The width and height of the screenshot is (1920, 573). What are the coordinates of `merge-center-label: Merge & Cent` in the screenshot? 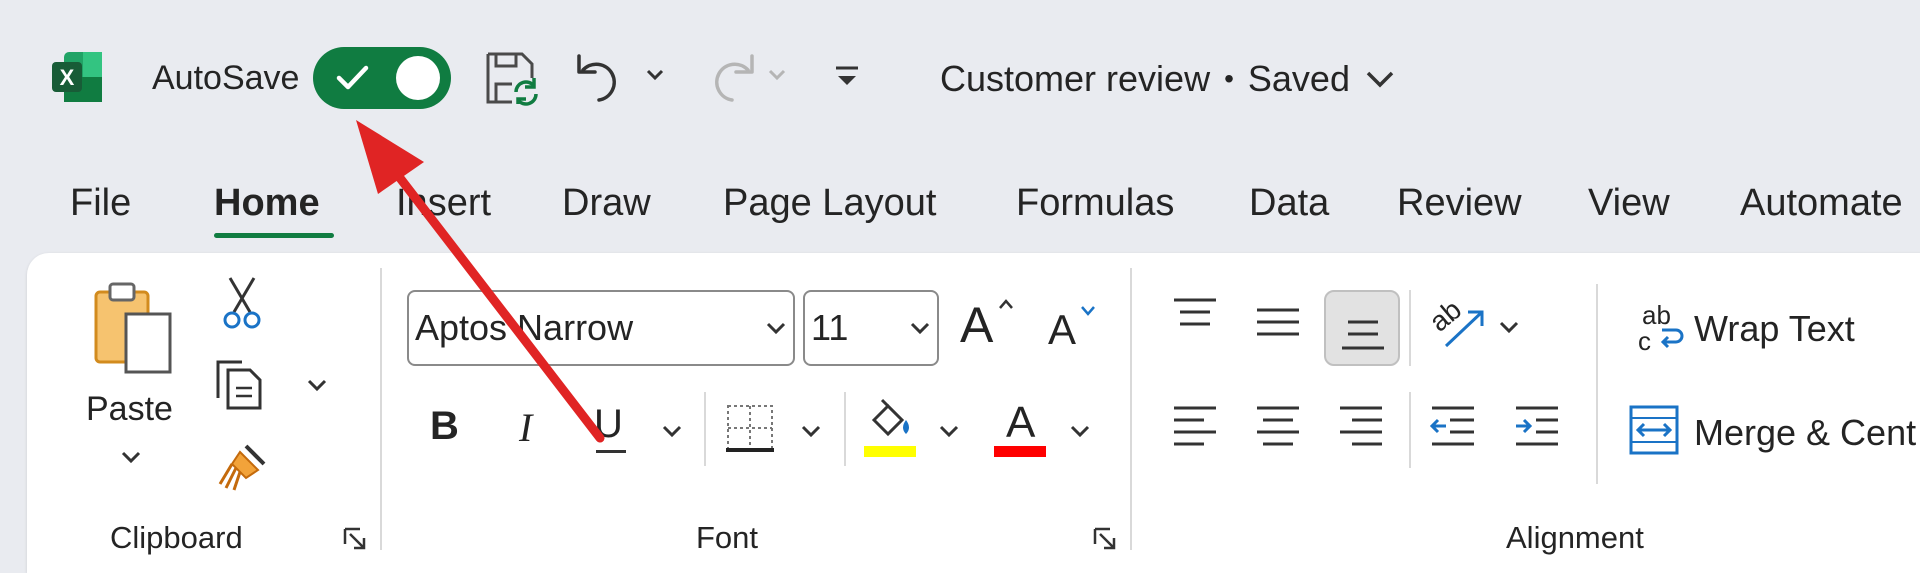 It's located at (1805, 432).